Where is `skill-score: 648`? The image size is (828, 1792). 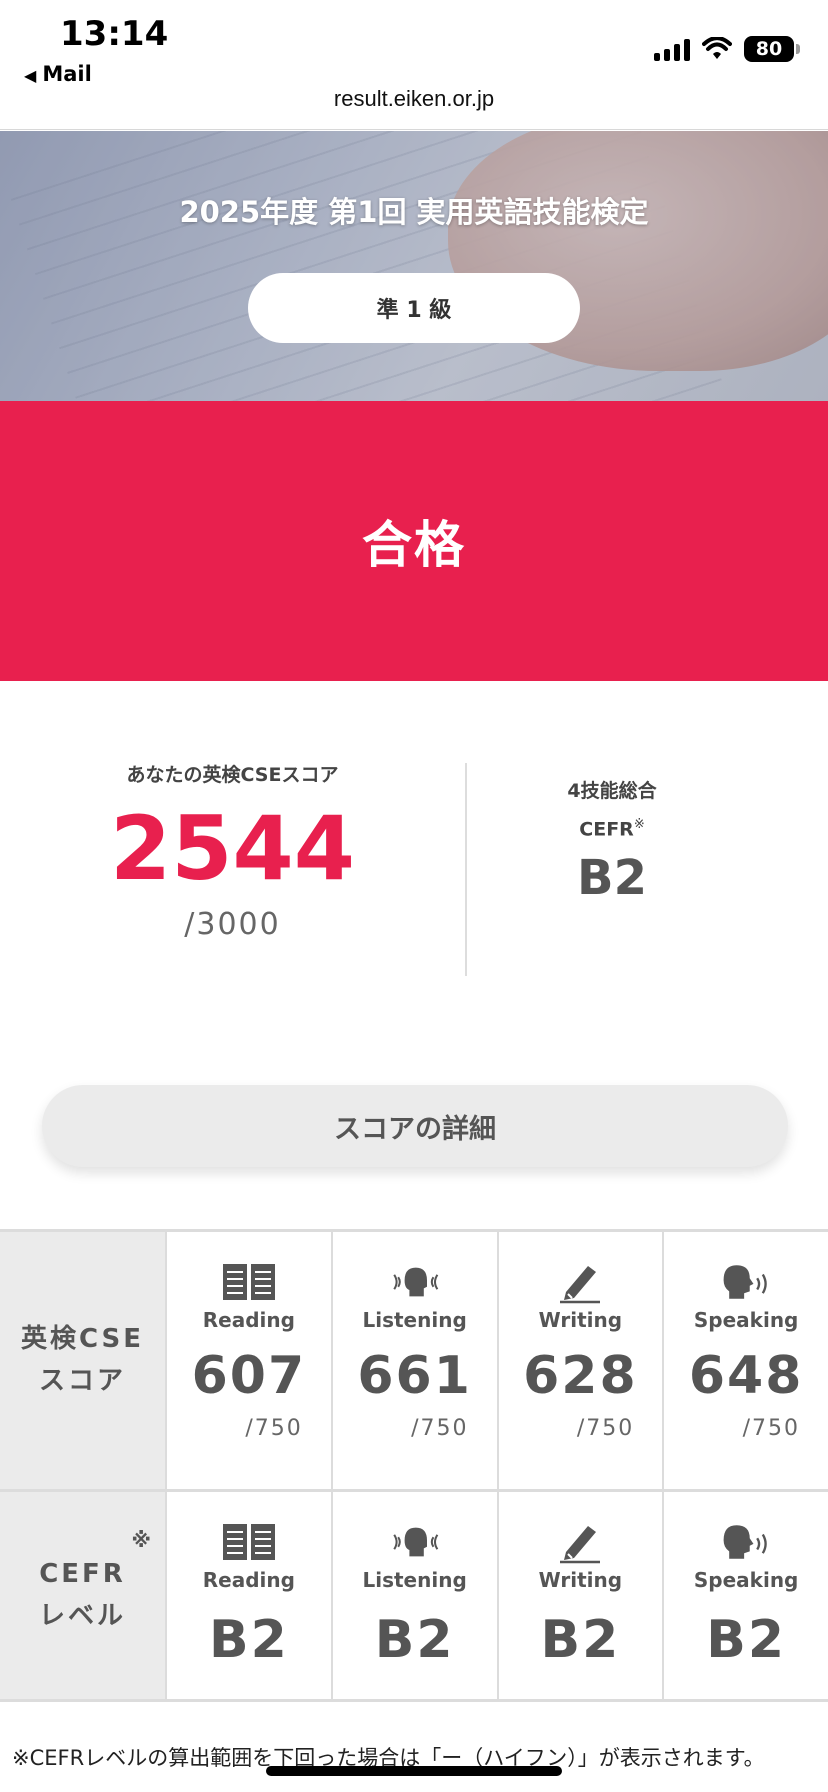
skill-score: 648 is located at coordinates (746, 1376).